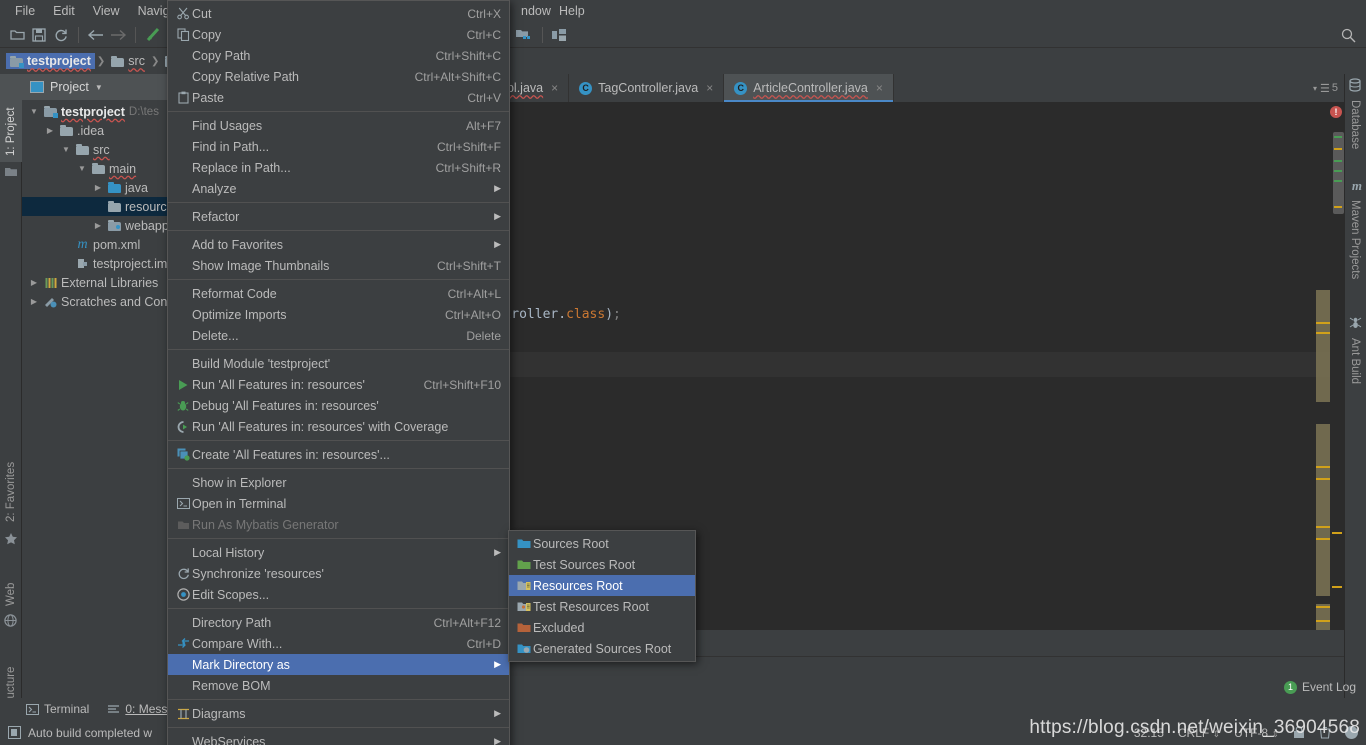 The width and height of the screenshot is (1366, 745). What do you see at coordinates (118, 35) in the screenshot?
I see `forward-icon` at bounding box center [118, 35].